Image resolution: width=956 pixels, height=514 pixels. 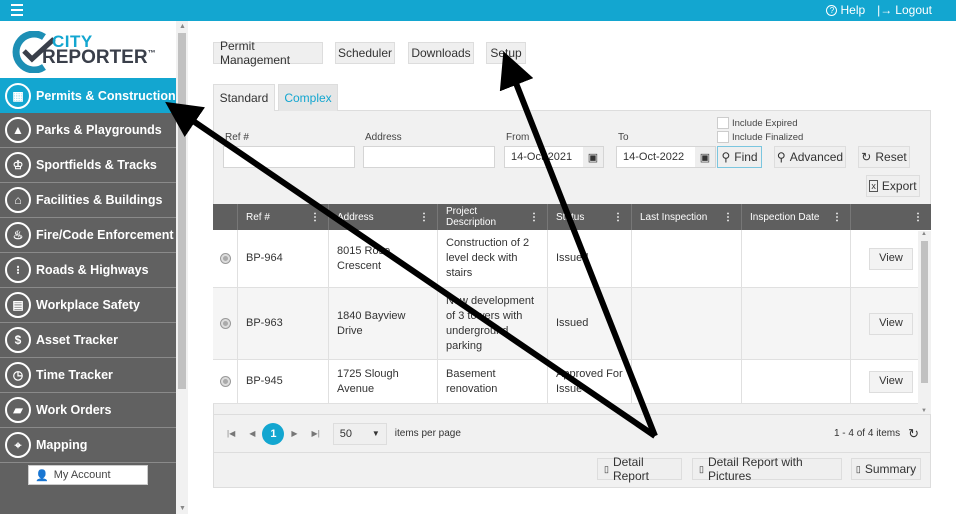 What do you see at coordinates (88, 410) in the screenshot?
I see `sidebar-item-work-orders: ▰ Work Orders` at bounding box center [88, 410].